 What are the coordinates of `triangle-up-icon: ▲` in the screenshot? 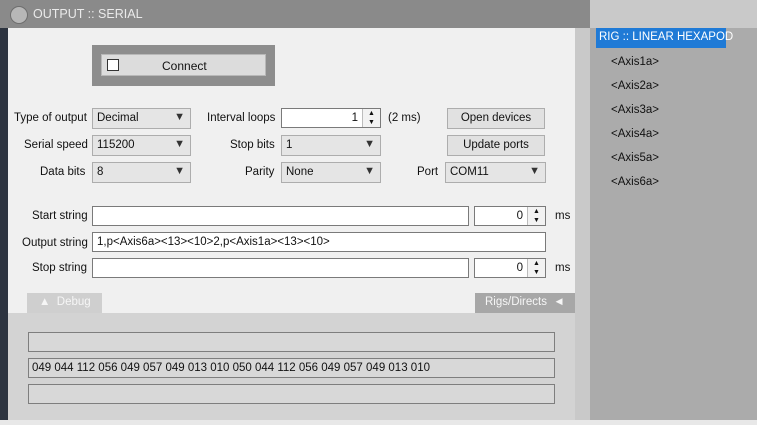 It's located at (45, 302).